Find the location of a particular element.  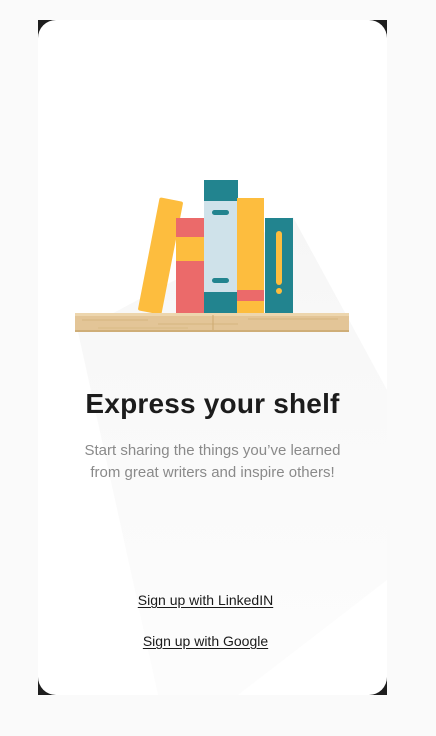

bookshelf-illustration is located at coordinates (212, 256).